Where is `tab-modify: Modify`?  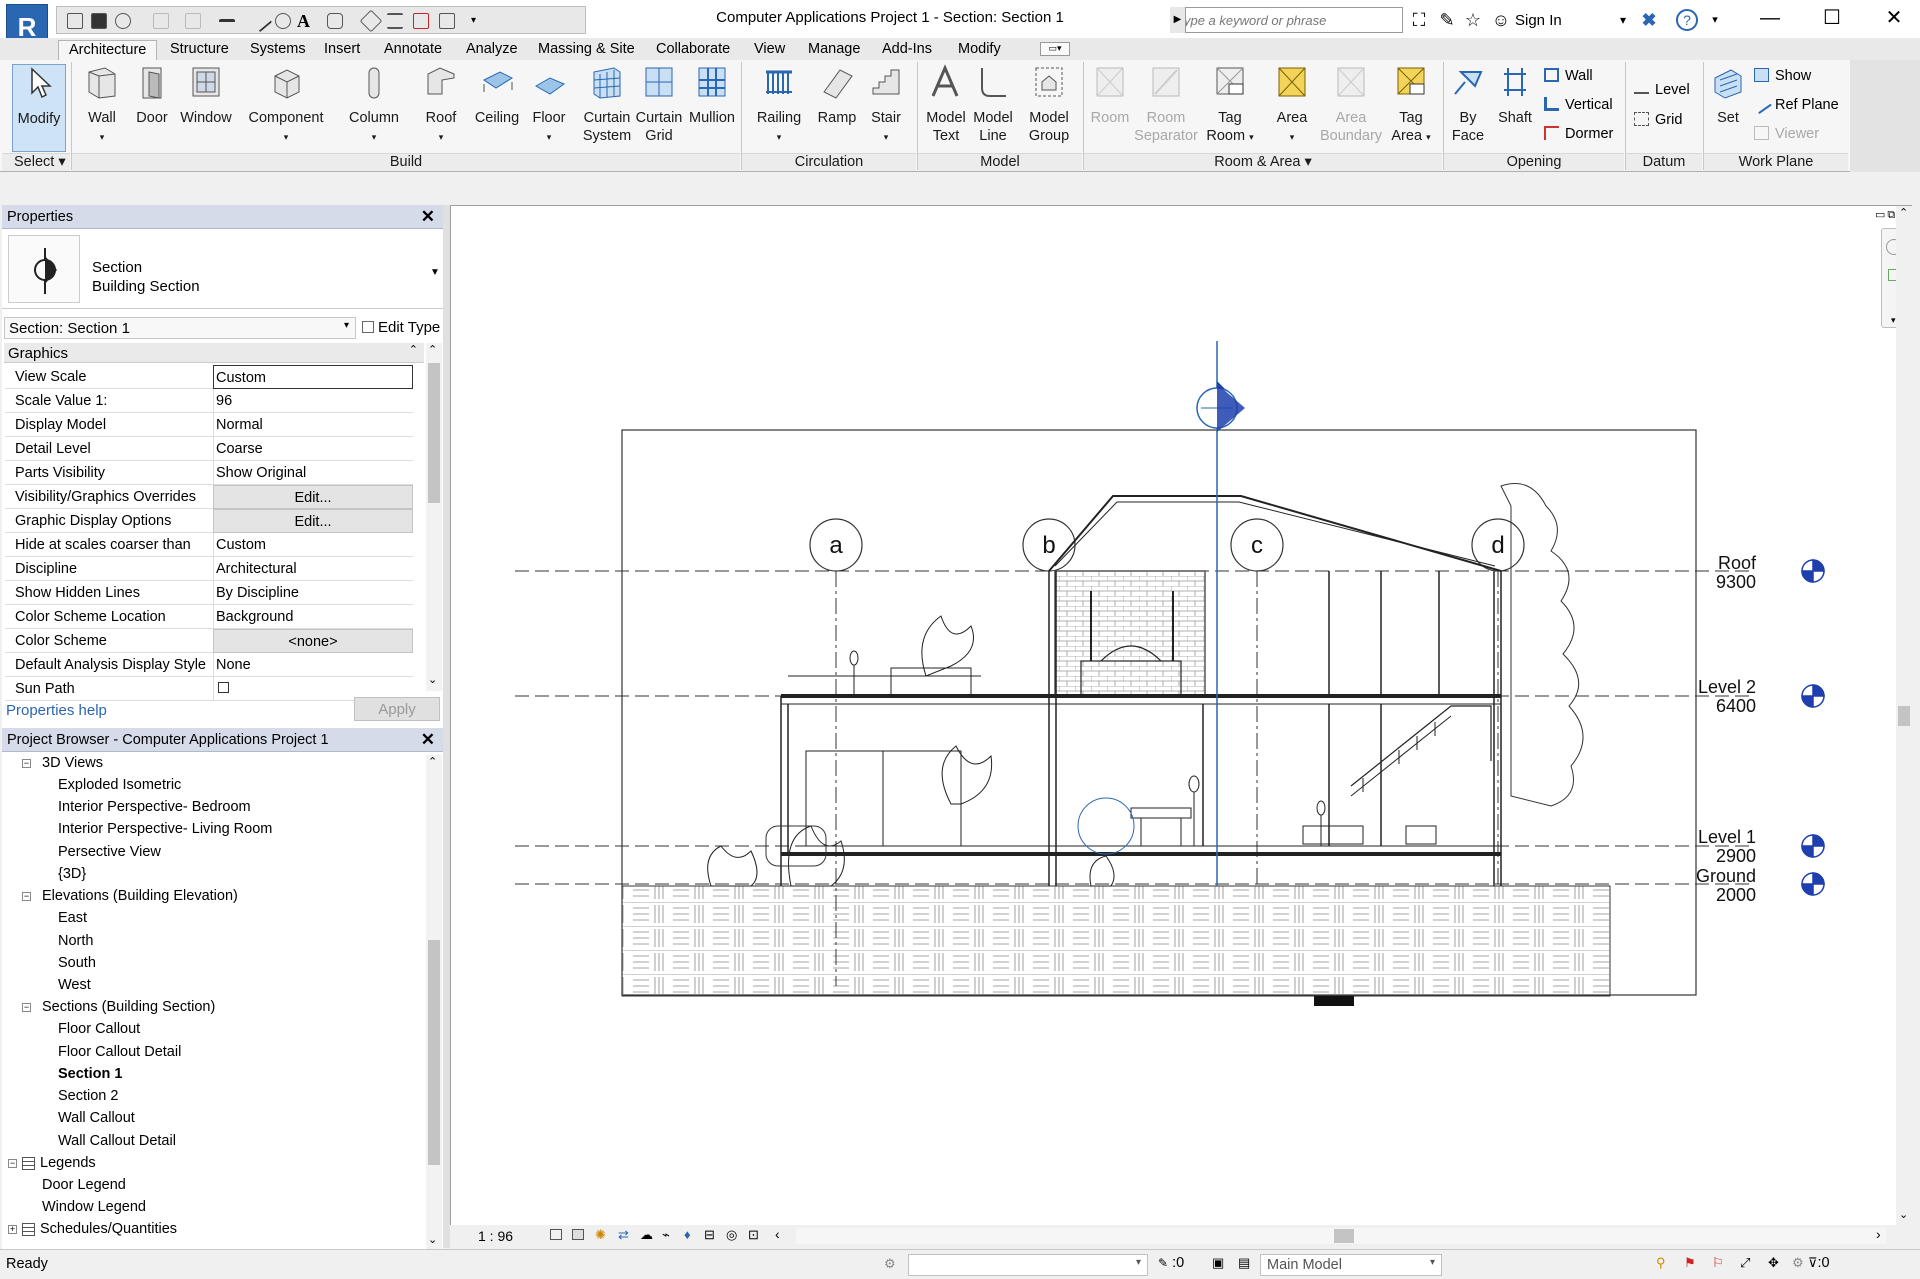 tab-modify: Modify is located at coordinates (979, 50).